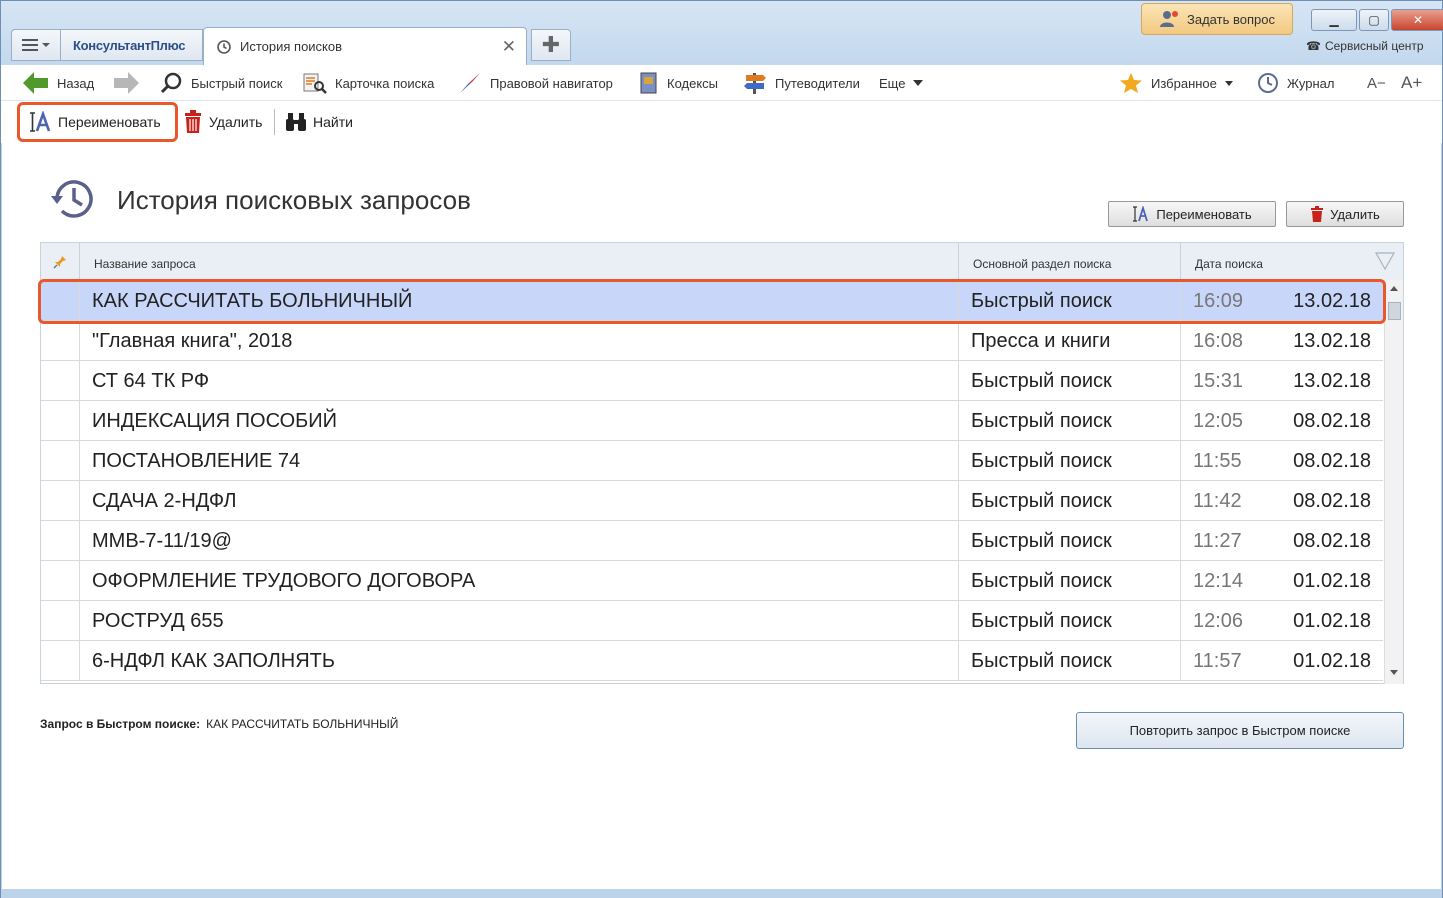  I want to click on close-window-button: ✕, so click(1417, 20).